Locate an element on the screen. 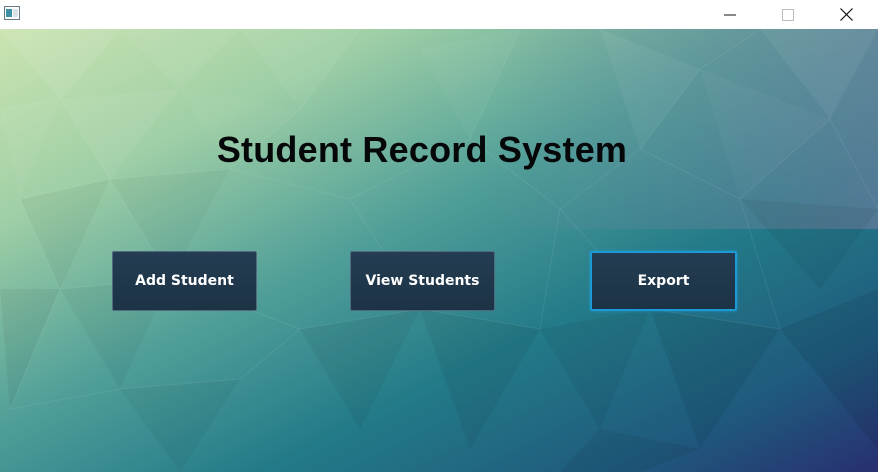  page-title: Student Record System is located at coordinates (422, 149).